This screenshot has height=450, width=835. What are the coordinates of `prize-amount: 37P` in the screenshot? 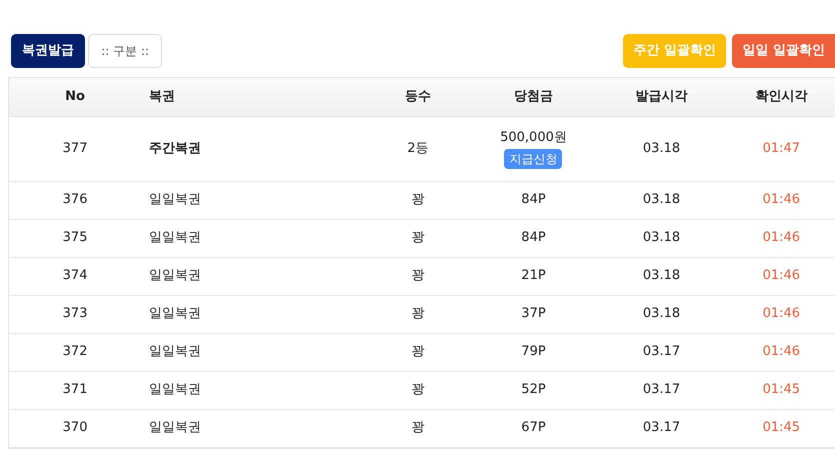 It's located at (533, 314).